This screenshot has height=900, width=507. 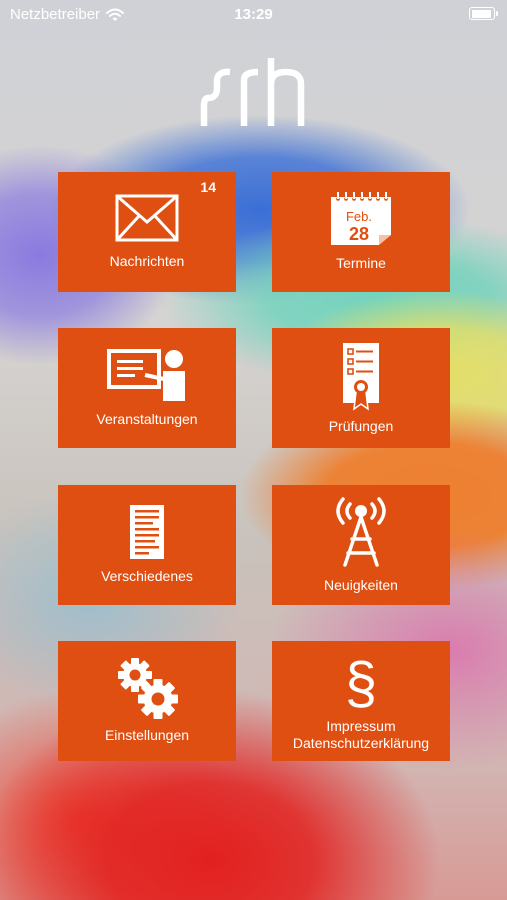 What do you see at coordinates (147, 532) in the screenshot?
I see `document-icon` at bounding box center [147, 532].